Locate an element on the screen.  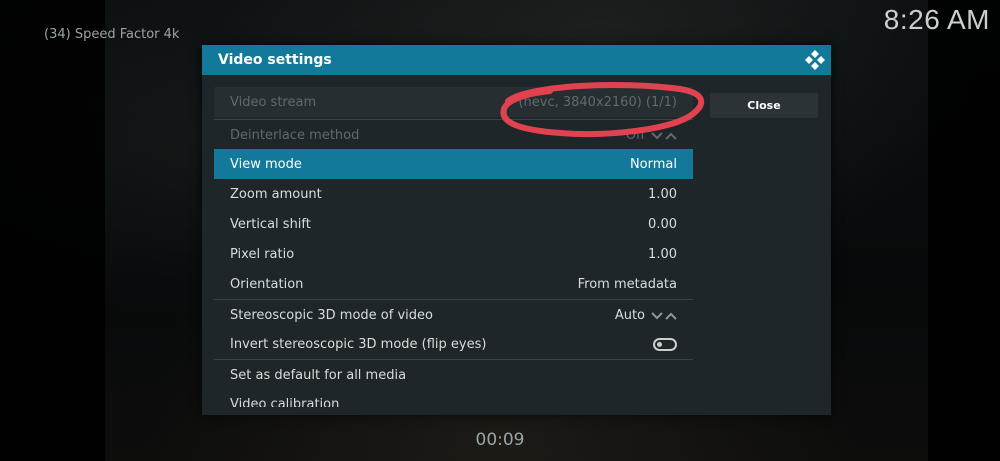
kodi-logo-icon is located at coordinates (815, 60).